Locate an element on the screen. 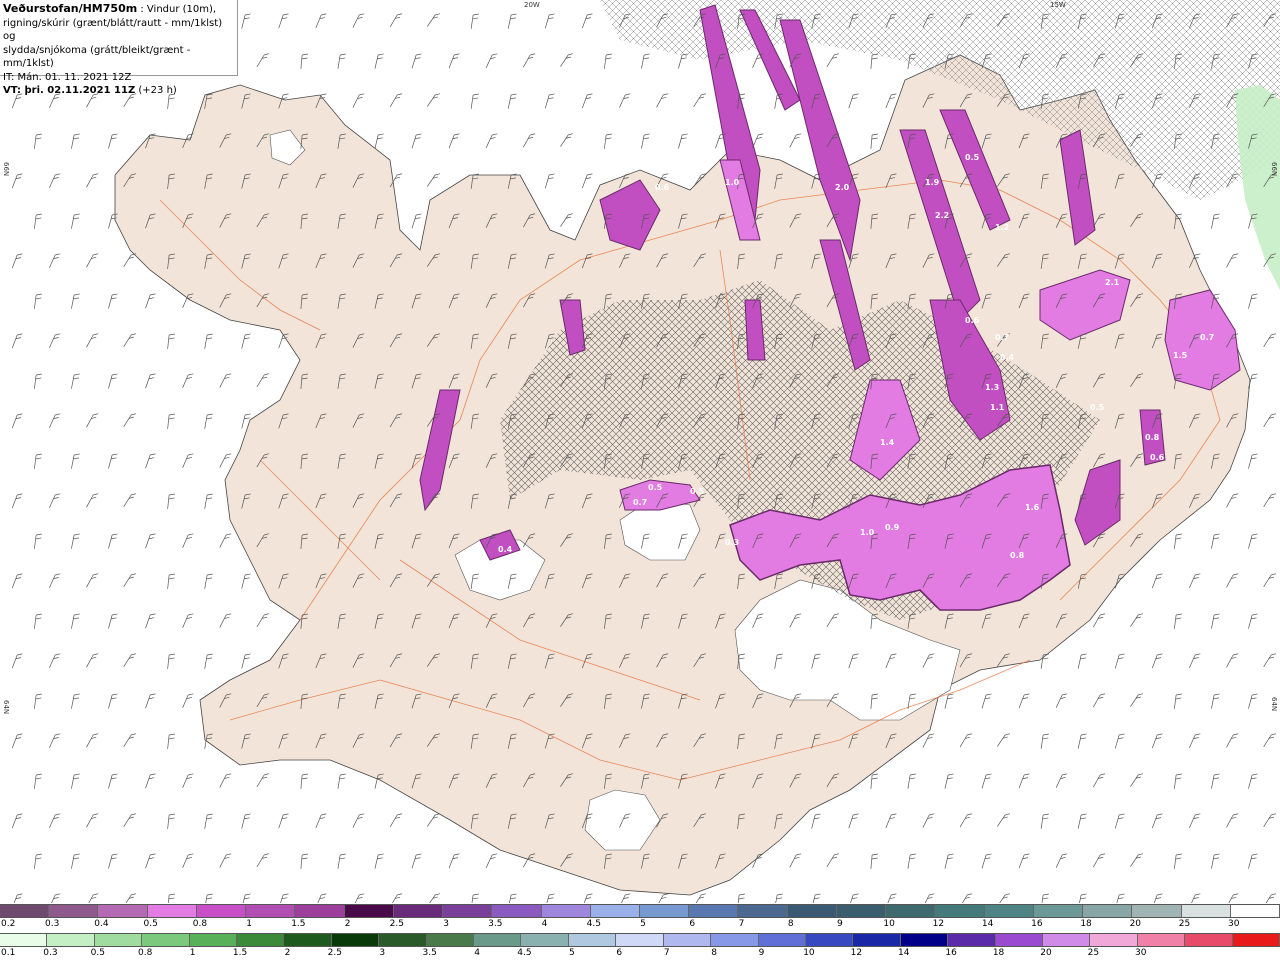  lat-label-64n-left: 64N is located at coordinates (6, 707).